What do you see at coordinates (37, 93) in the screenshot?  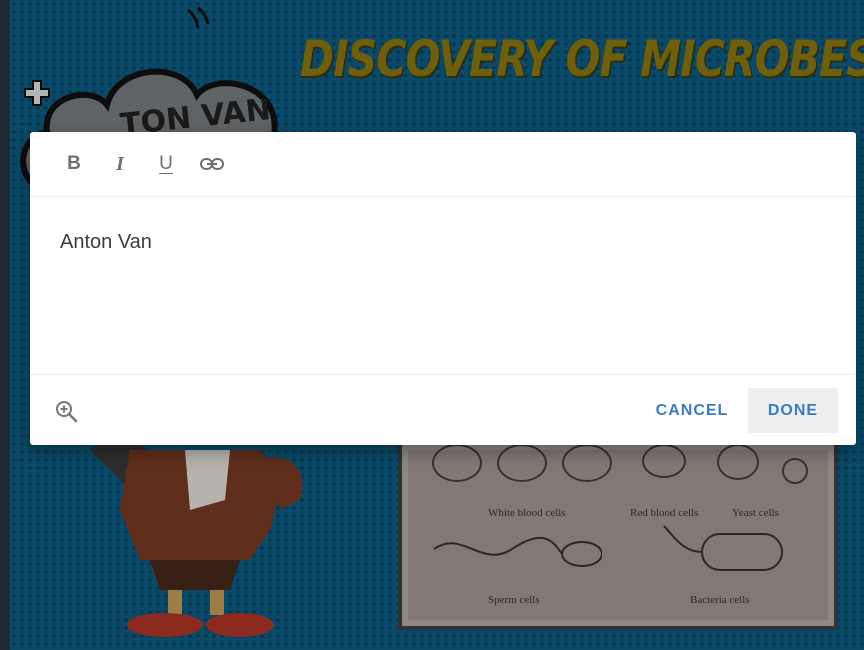 I see `plus-decoration-icon` at bounding box center [37, 93].